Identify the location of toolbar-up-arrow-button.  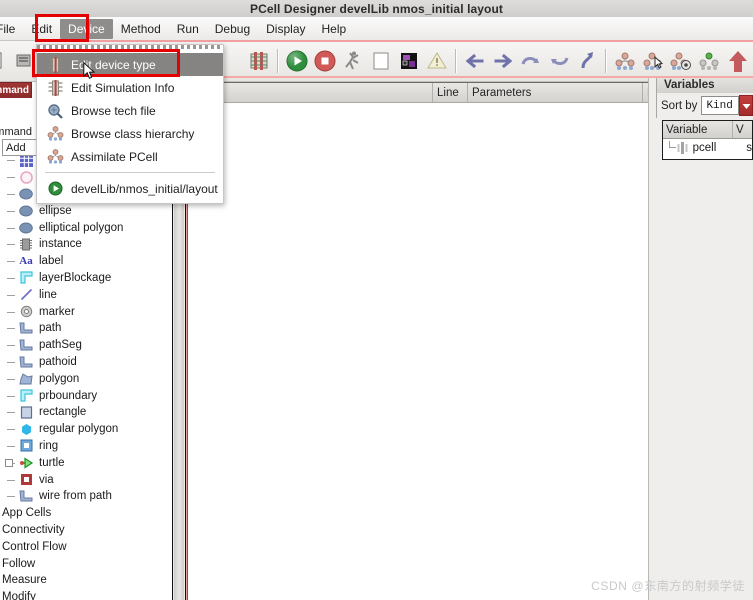
(738, 61).